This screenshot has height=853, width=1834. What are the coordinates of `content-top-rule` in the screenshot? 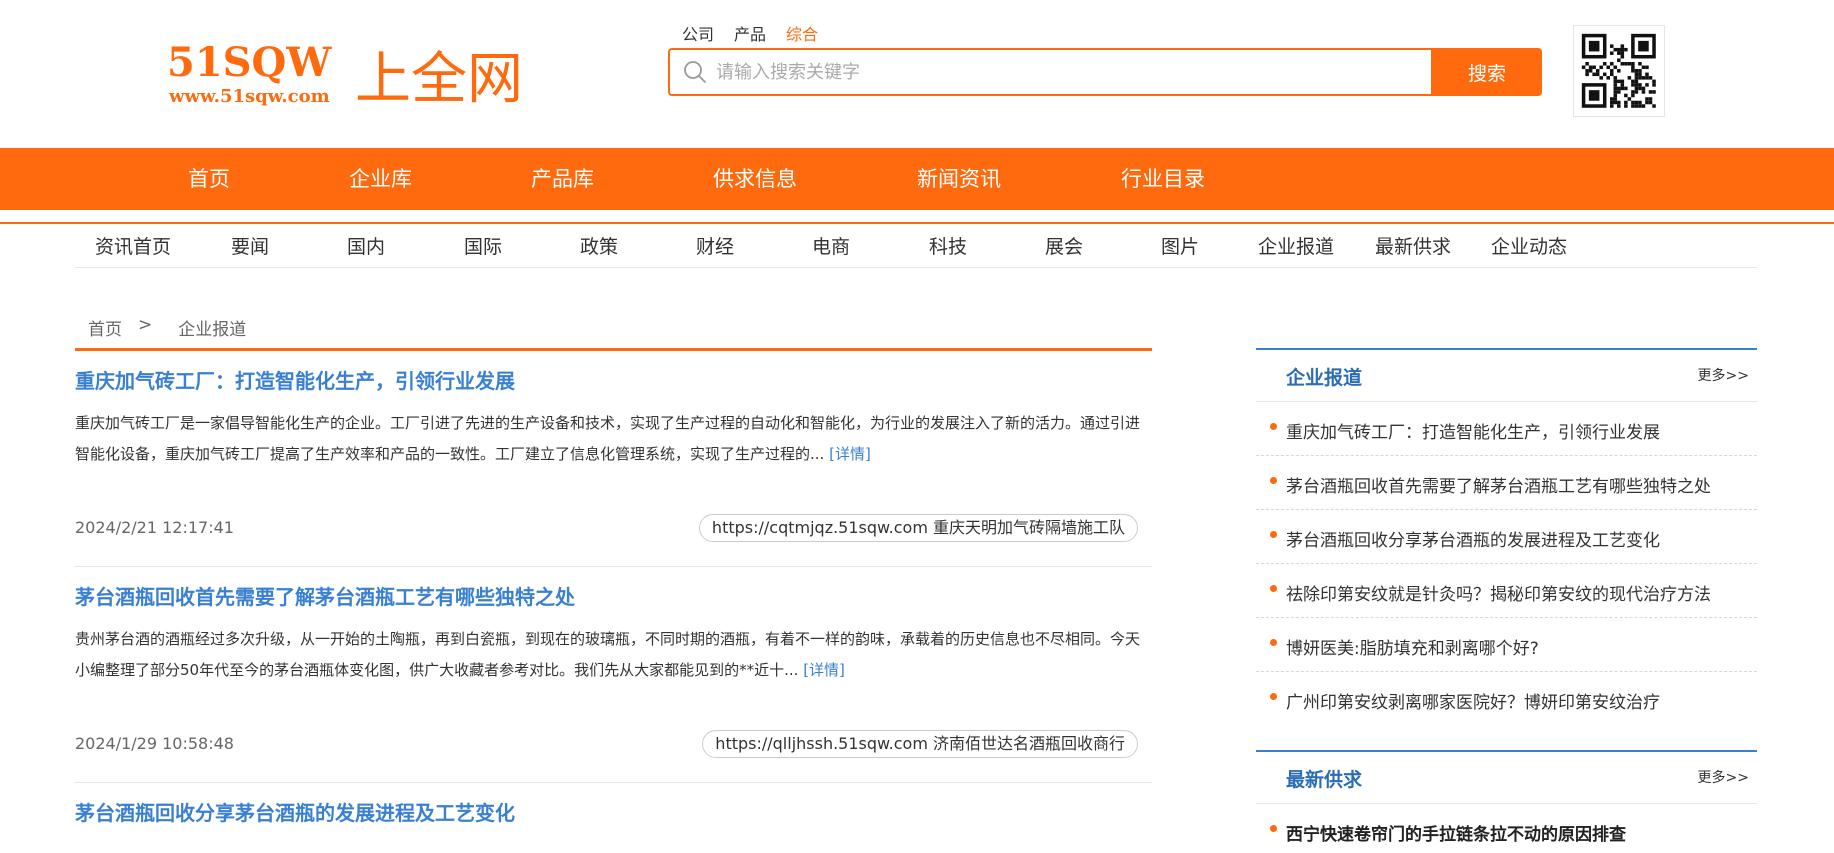 It's located at (613, 349).